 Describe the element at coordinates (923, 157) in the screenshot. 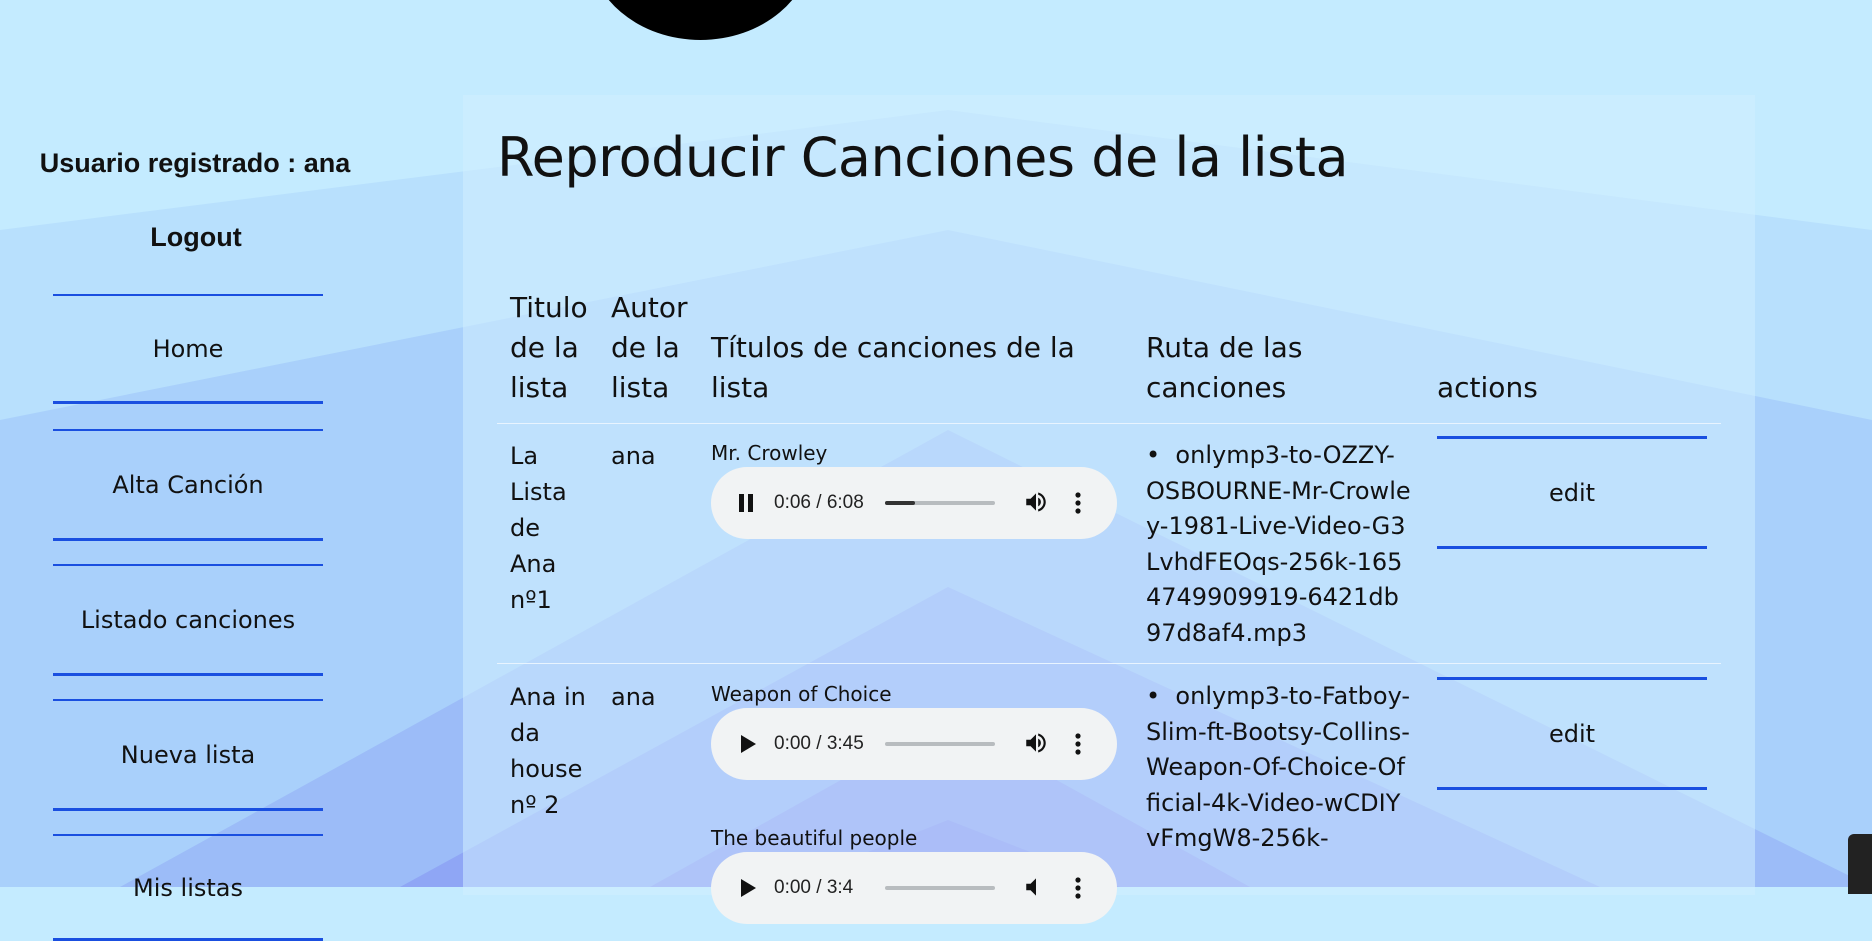

I see `page-title: Reproducir Canciones de la lista` at that location.